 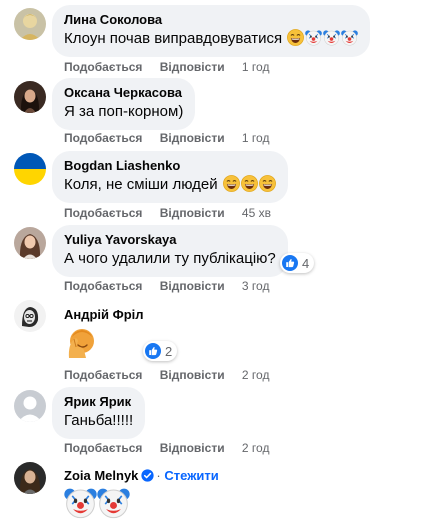 What do you see at coordinates (169, 351) in the screenshot?
I see `reaction-count: 2` at bounding box center [169, 351].